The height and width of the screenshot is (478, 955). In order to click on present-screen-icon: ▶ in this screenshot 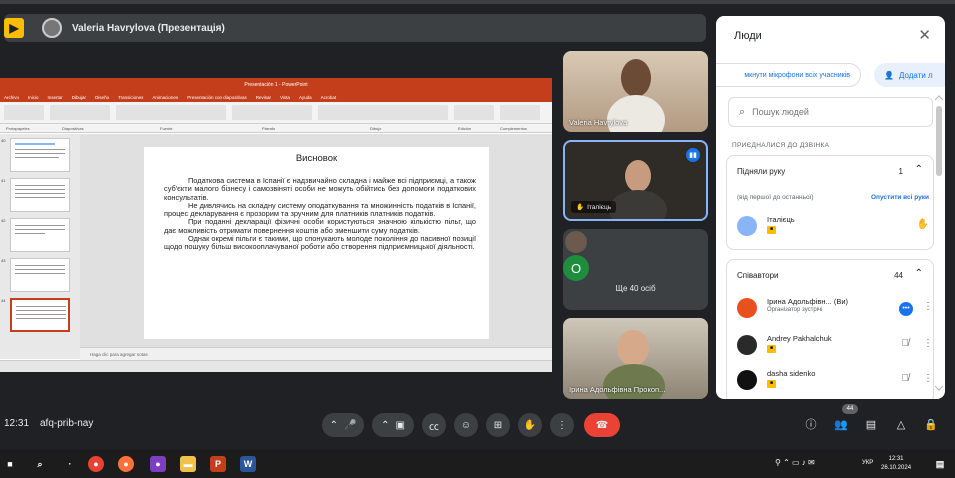, I will do `click(14, 28)`.